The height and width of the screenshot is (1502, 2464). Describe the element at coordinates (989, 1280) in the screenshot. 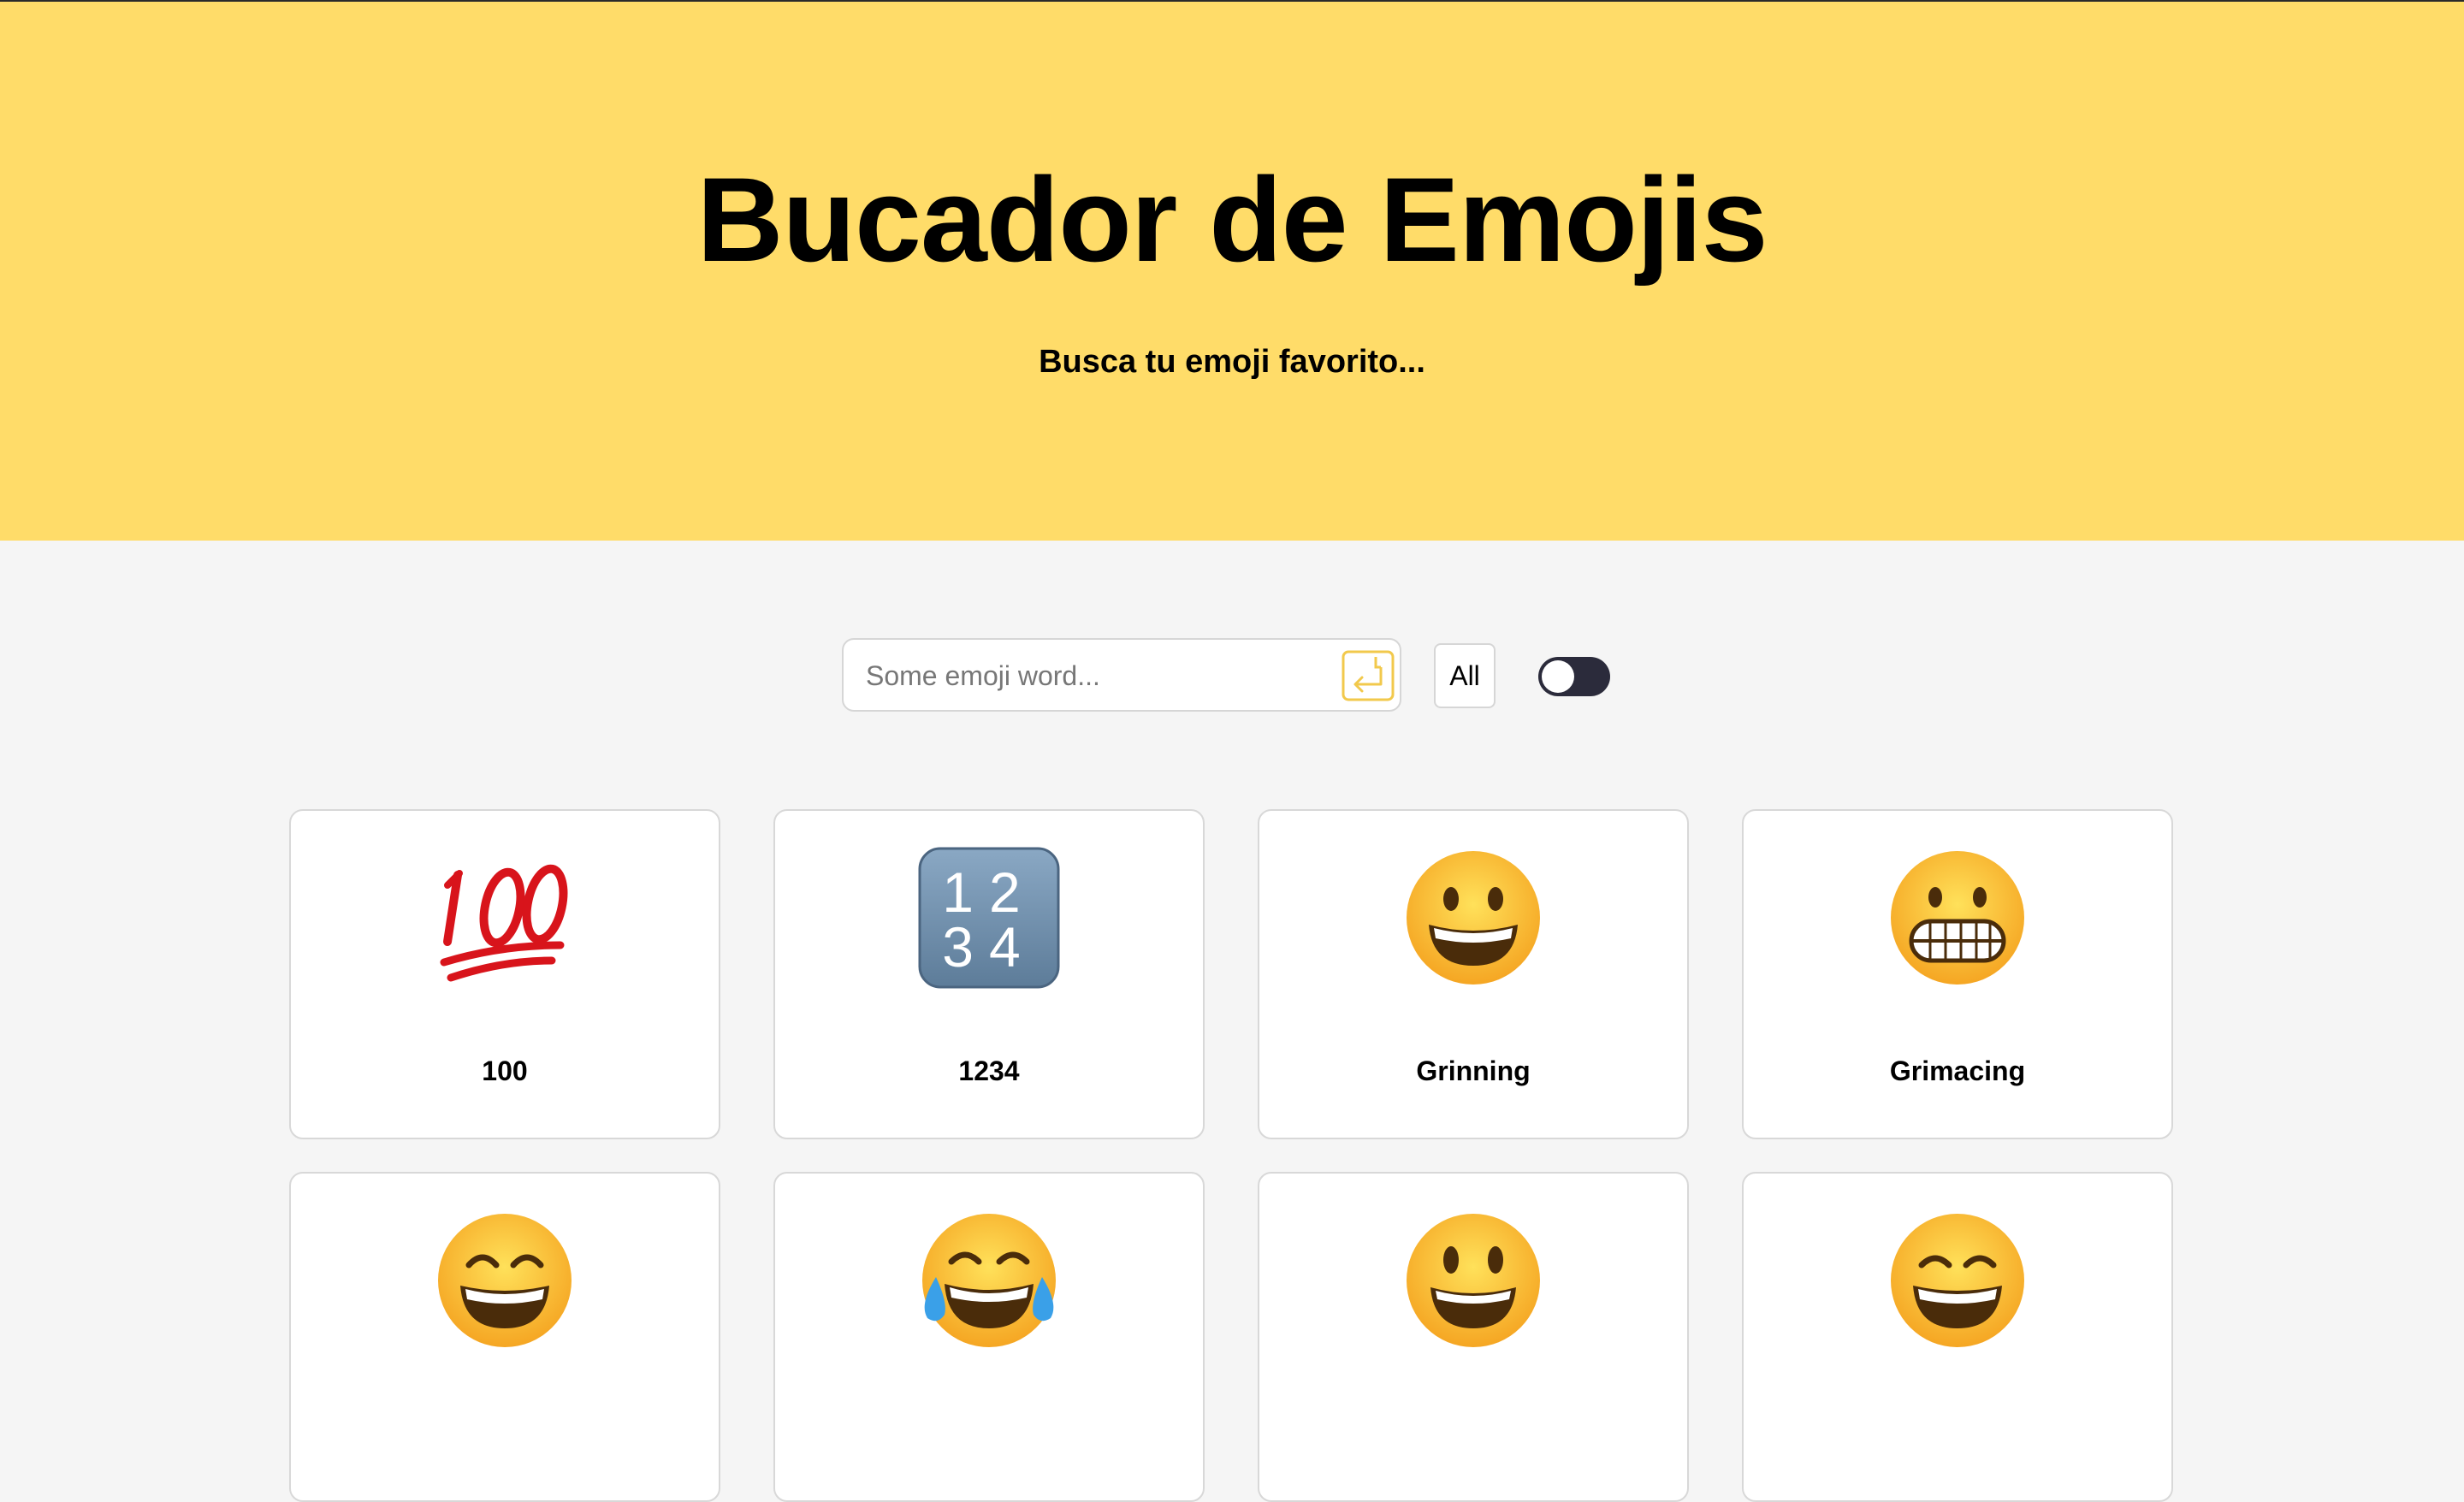

I see `tears-of-joy-face-icon` at that location.